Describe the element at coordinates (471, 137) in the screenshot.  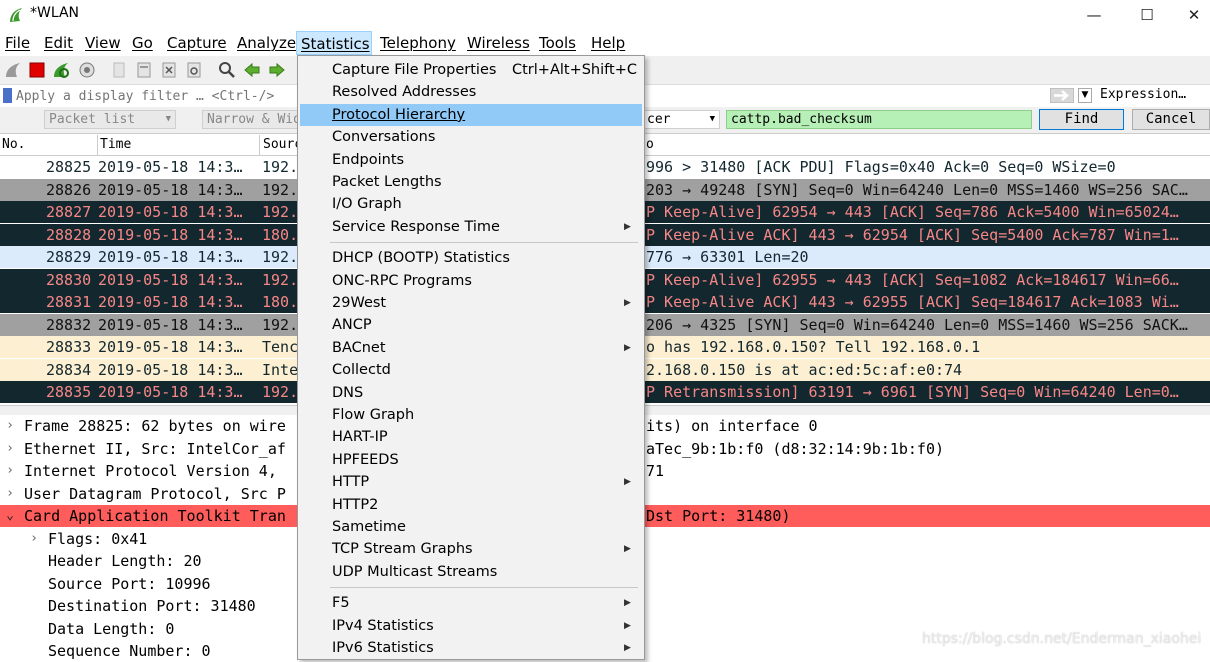
I see `menu-item-conversations: Conversations` at that location.